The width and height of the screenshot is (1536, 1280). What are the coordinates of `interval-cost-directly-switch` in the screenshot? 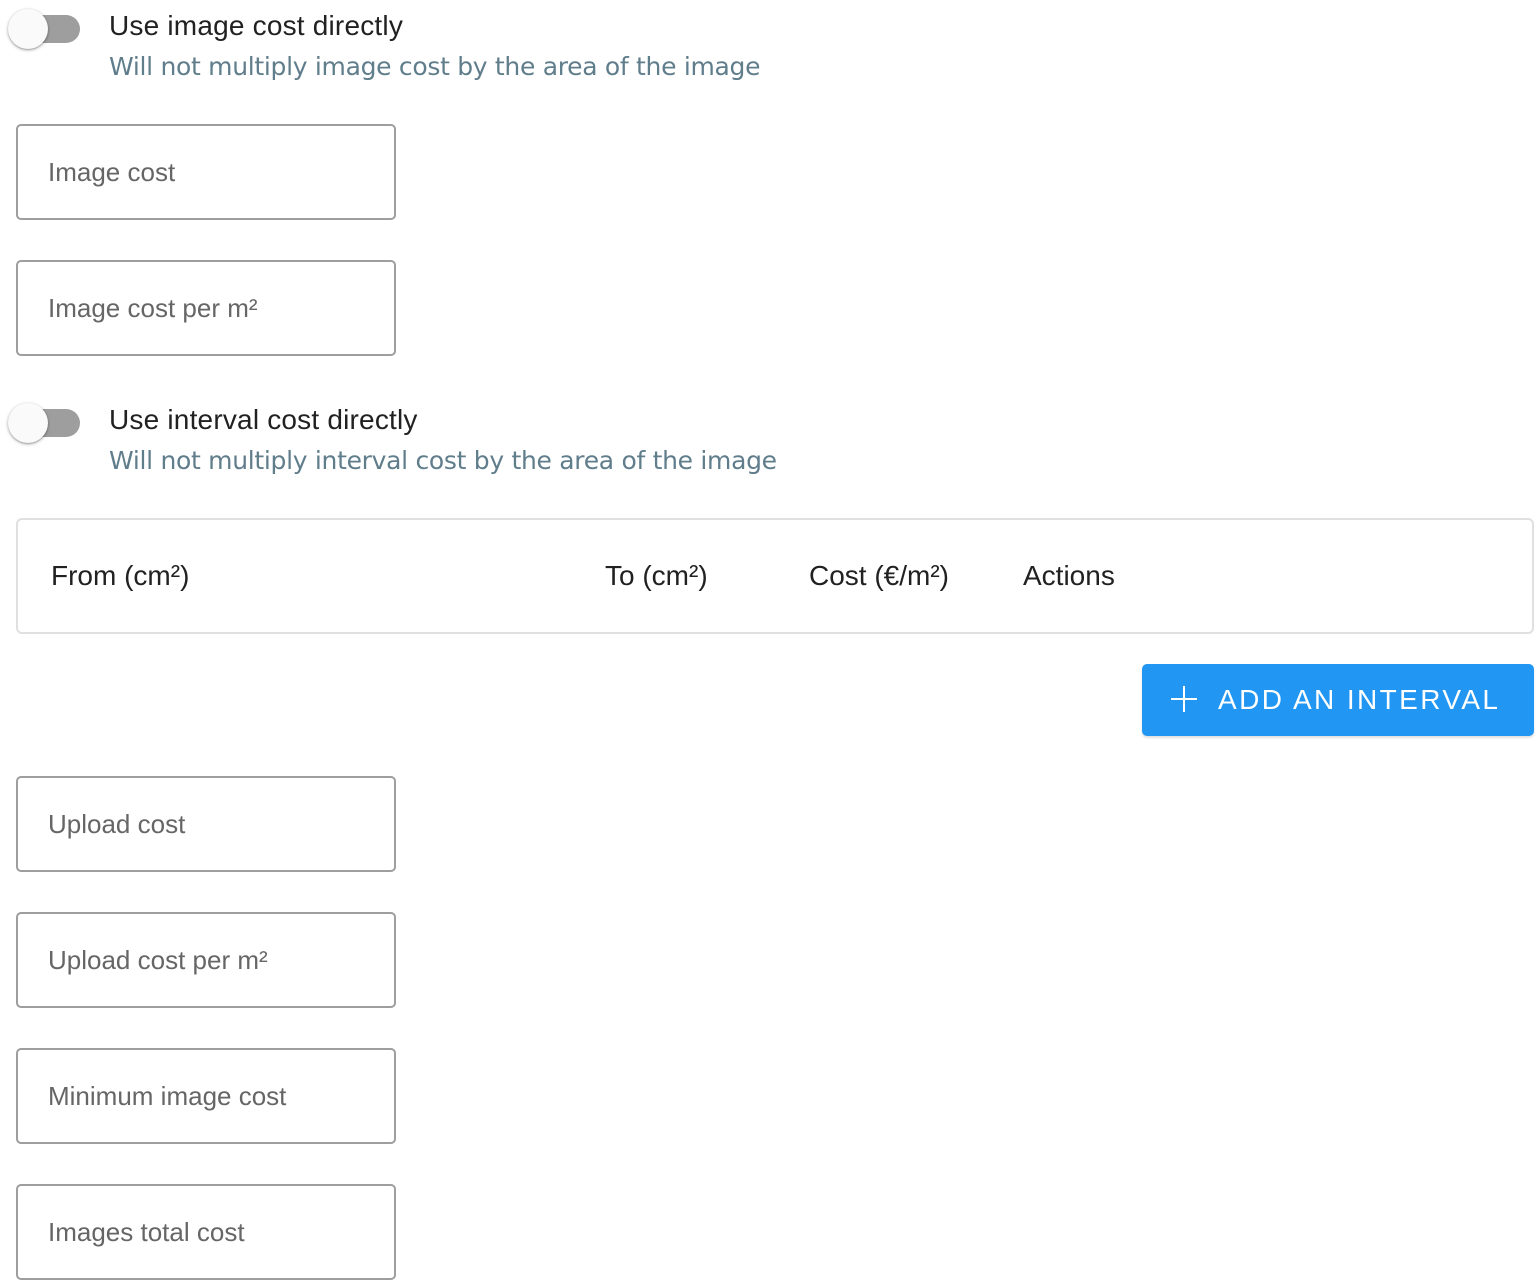 It's located at (45, 422).